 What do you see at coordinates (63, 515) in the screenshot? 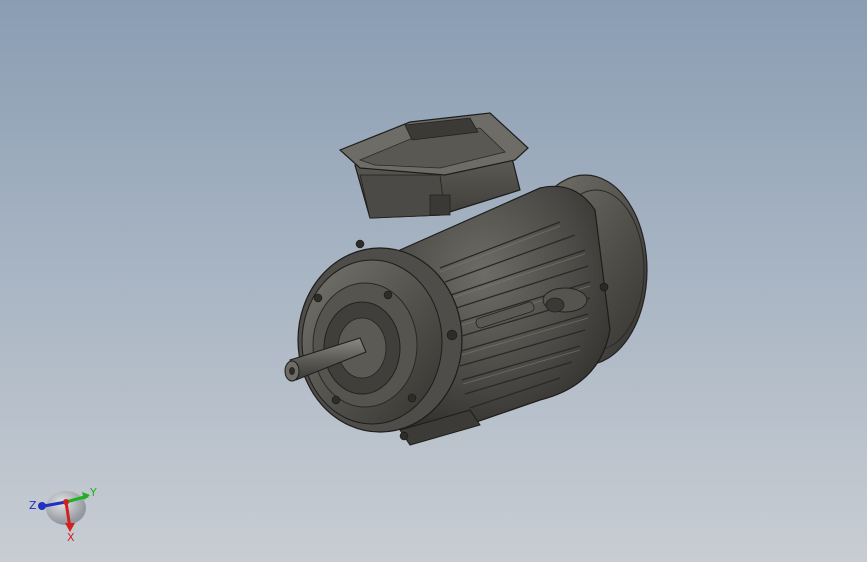
I see `orientation-triad: Y Z X` at bounding box center [63, 515].